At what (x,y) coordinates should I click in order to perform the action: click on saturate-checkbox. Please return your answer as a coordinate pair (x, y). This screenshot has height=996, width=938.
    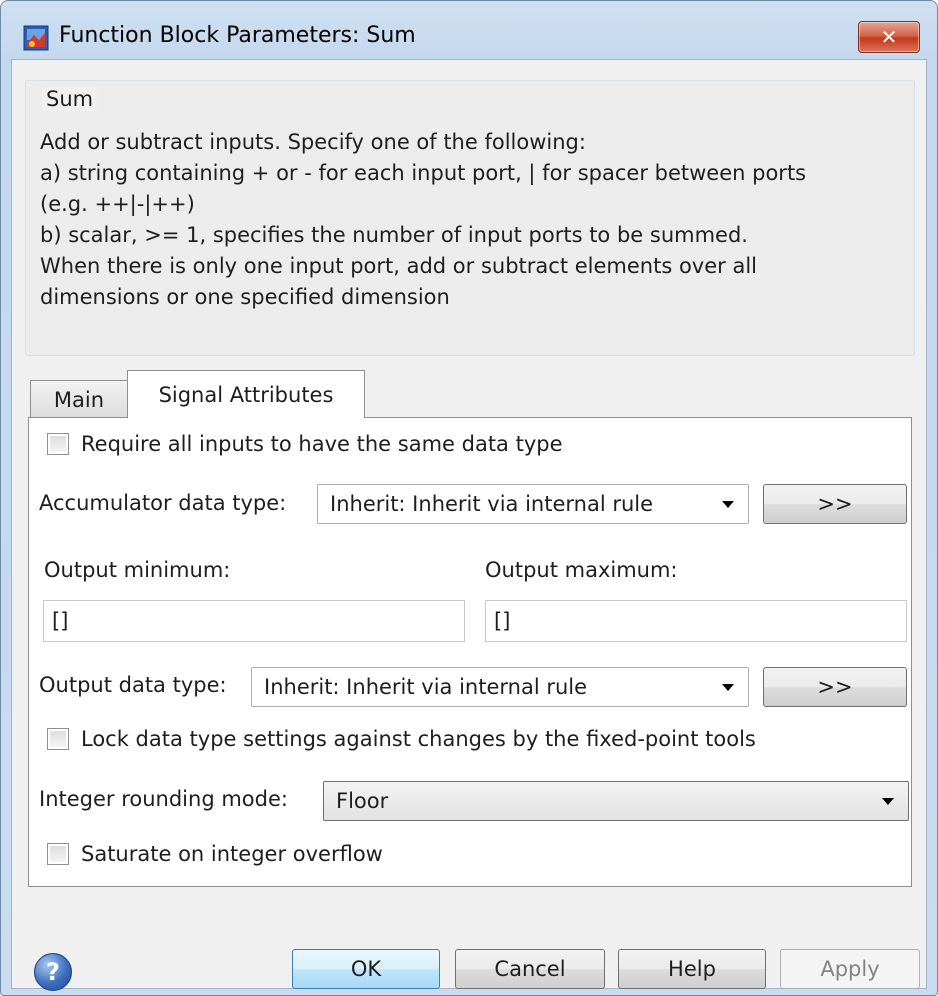
    Looking at the image, I should click on (58, 854).